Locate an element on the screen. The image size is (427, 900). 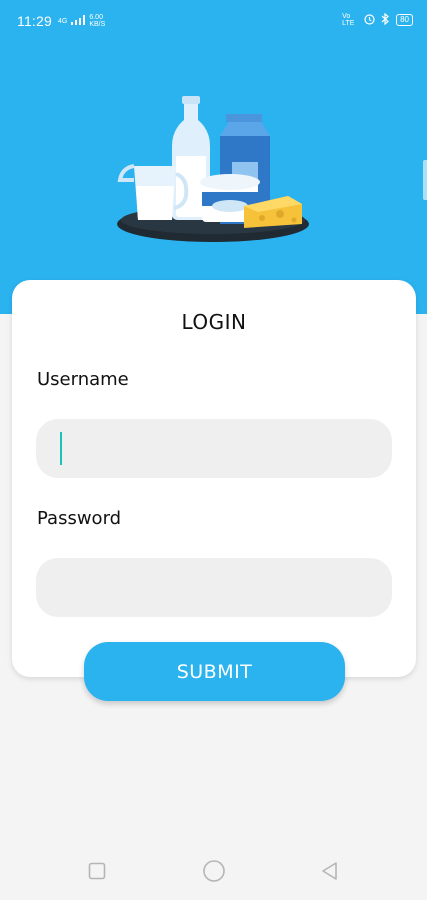
circle-icon is located at coordinates (214, 873).